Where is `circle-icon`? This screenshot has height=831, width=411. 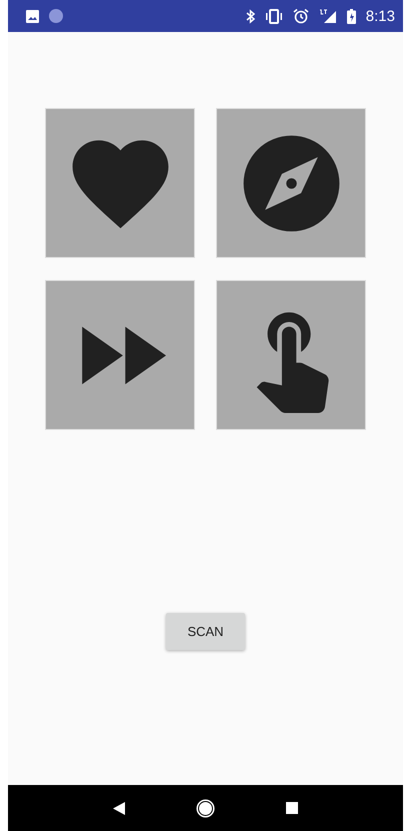 circle-icon is located at coordinates (56, 16).